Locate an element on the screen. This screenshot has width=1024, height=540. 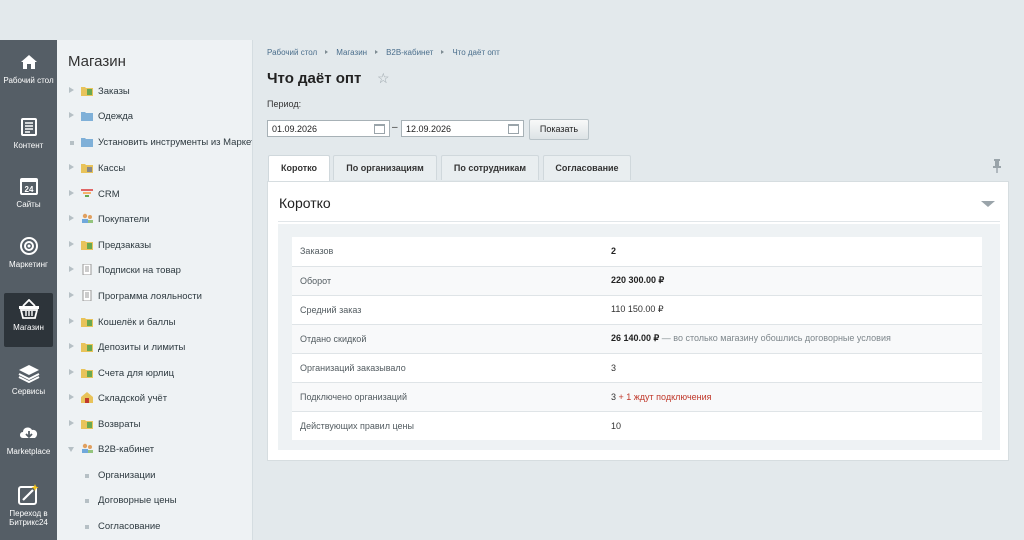
collapse-arrow-icon is located at coordinates (71, 449).